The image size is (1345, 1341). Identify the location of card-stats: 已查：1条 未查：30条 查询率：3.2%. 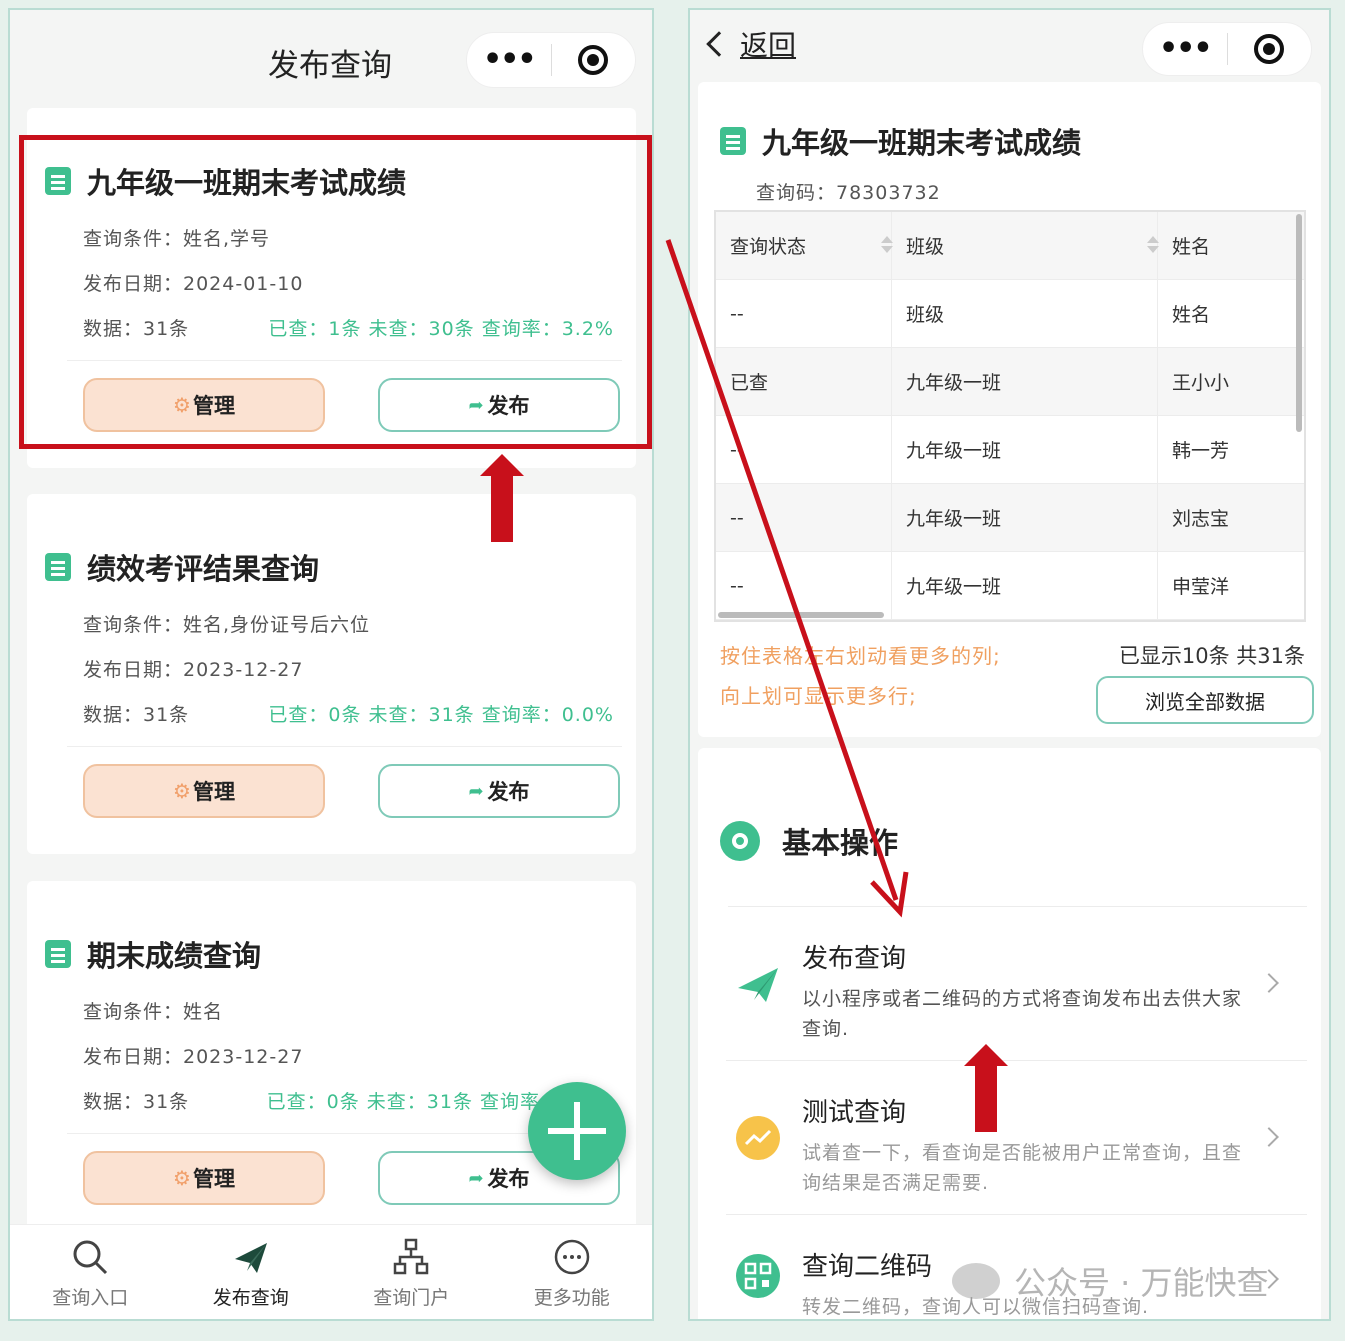
(441, 329).